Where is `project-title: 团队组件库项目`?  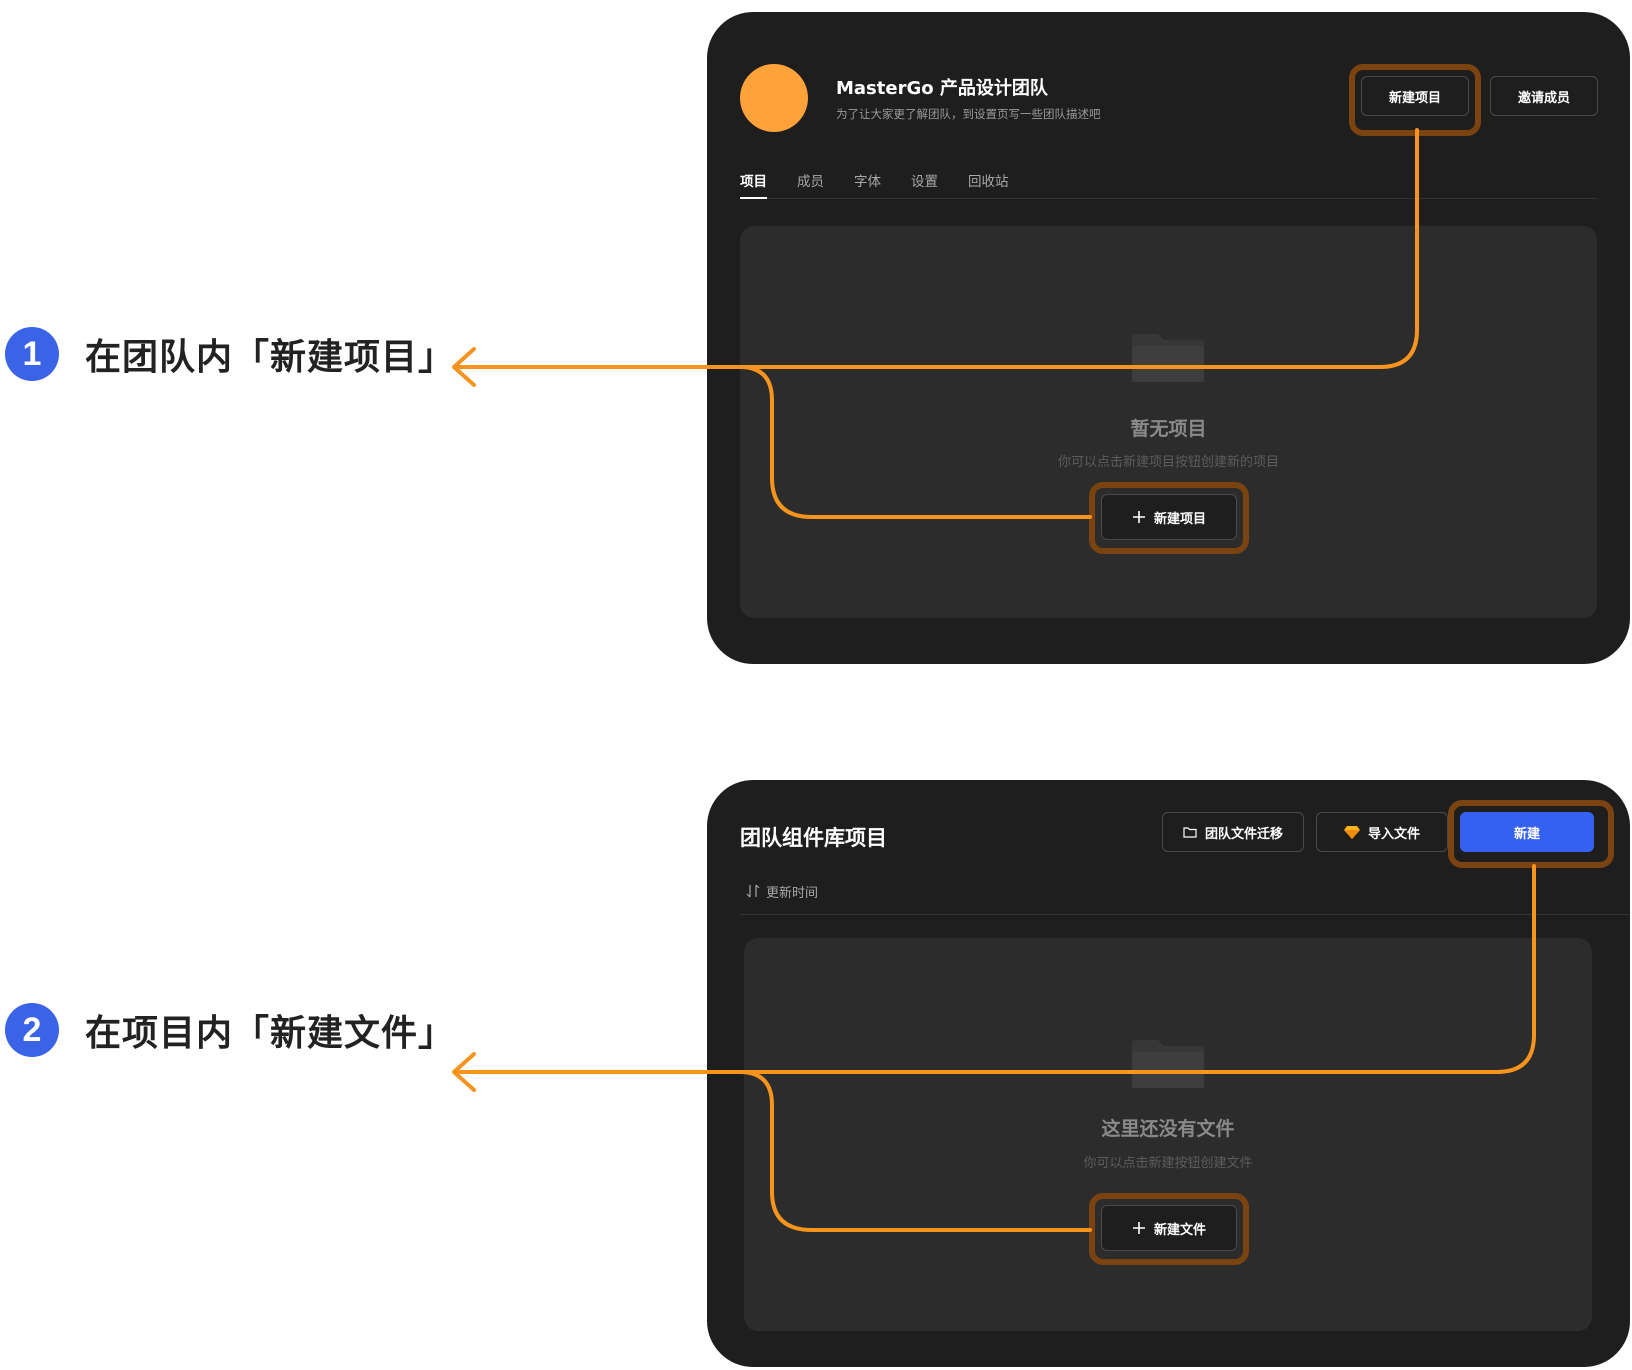
project-title: 团队组件库项目 is located at coordinates (813, 838).